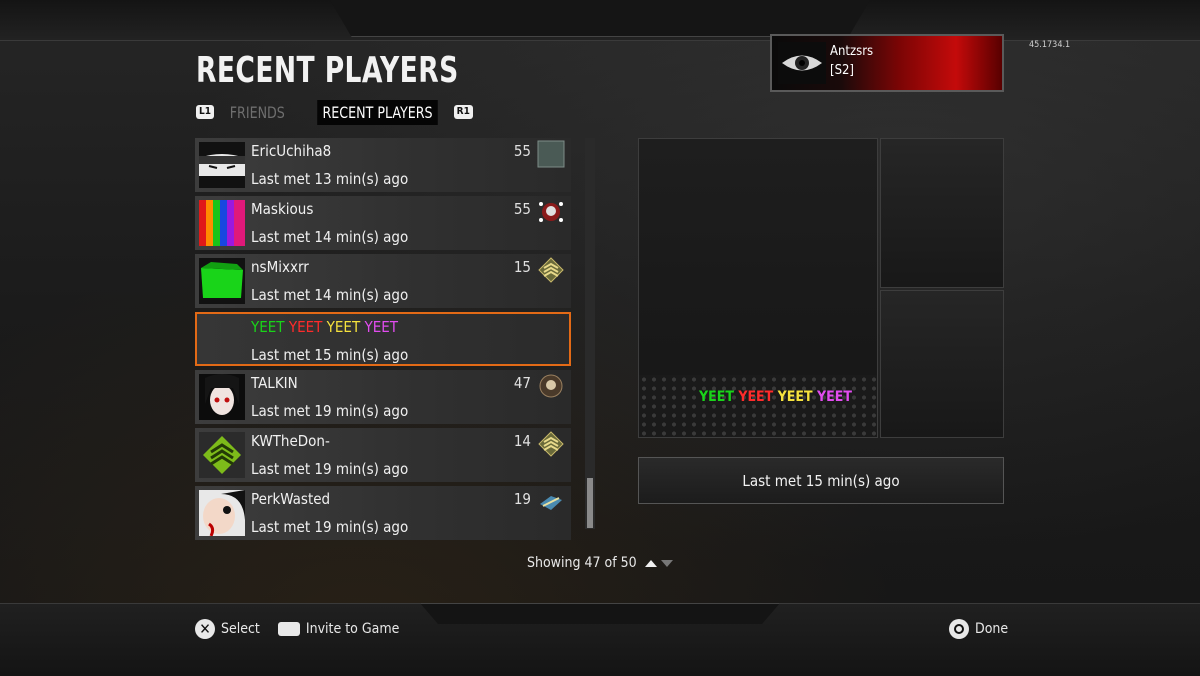 The width and height of the screenshot is (1200, 676). I want to click on player-row: PerkWasted Last met 19 min(s) ago 19, so click(383, 513).